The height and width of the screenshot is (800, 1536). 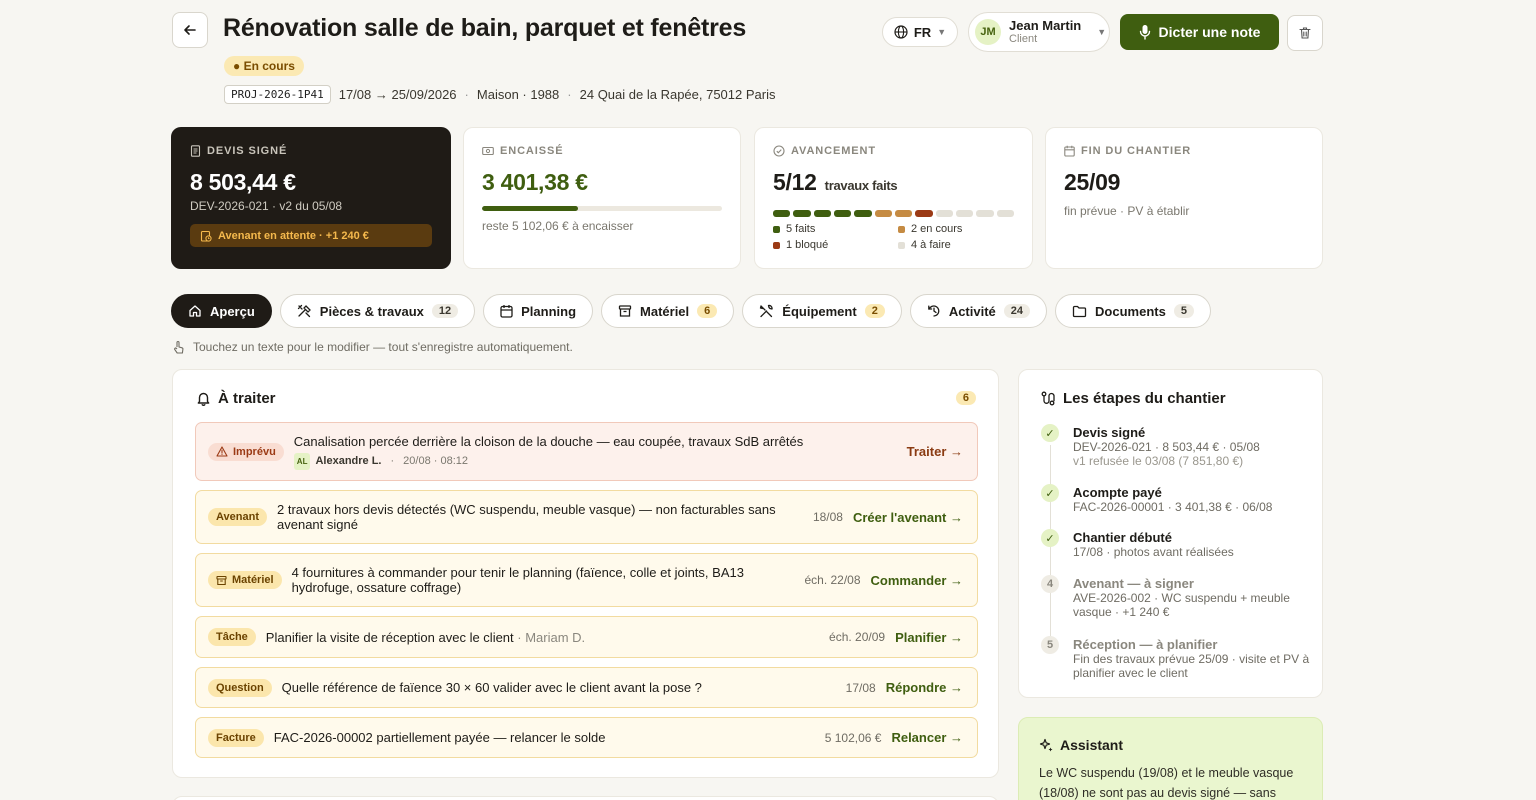 I want to click on tools-icon, so click(x=304, y=311).